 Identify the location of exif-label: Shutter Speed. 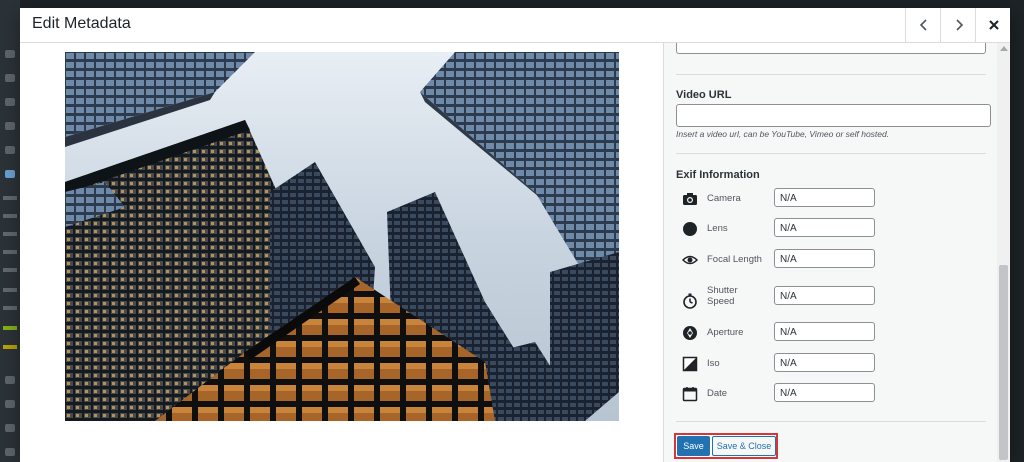
(722, 296).